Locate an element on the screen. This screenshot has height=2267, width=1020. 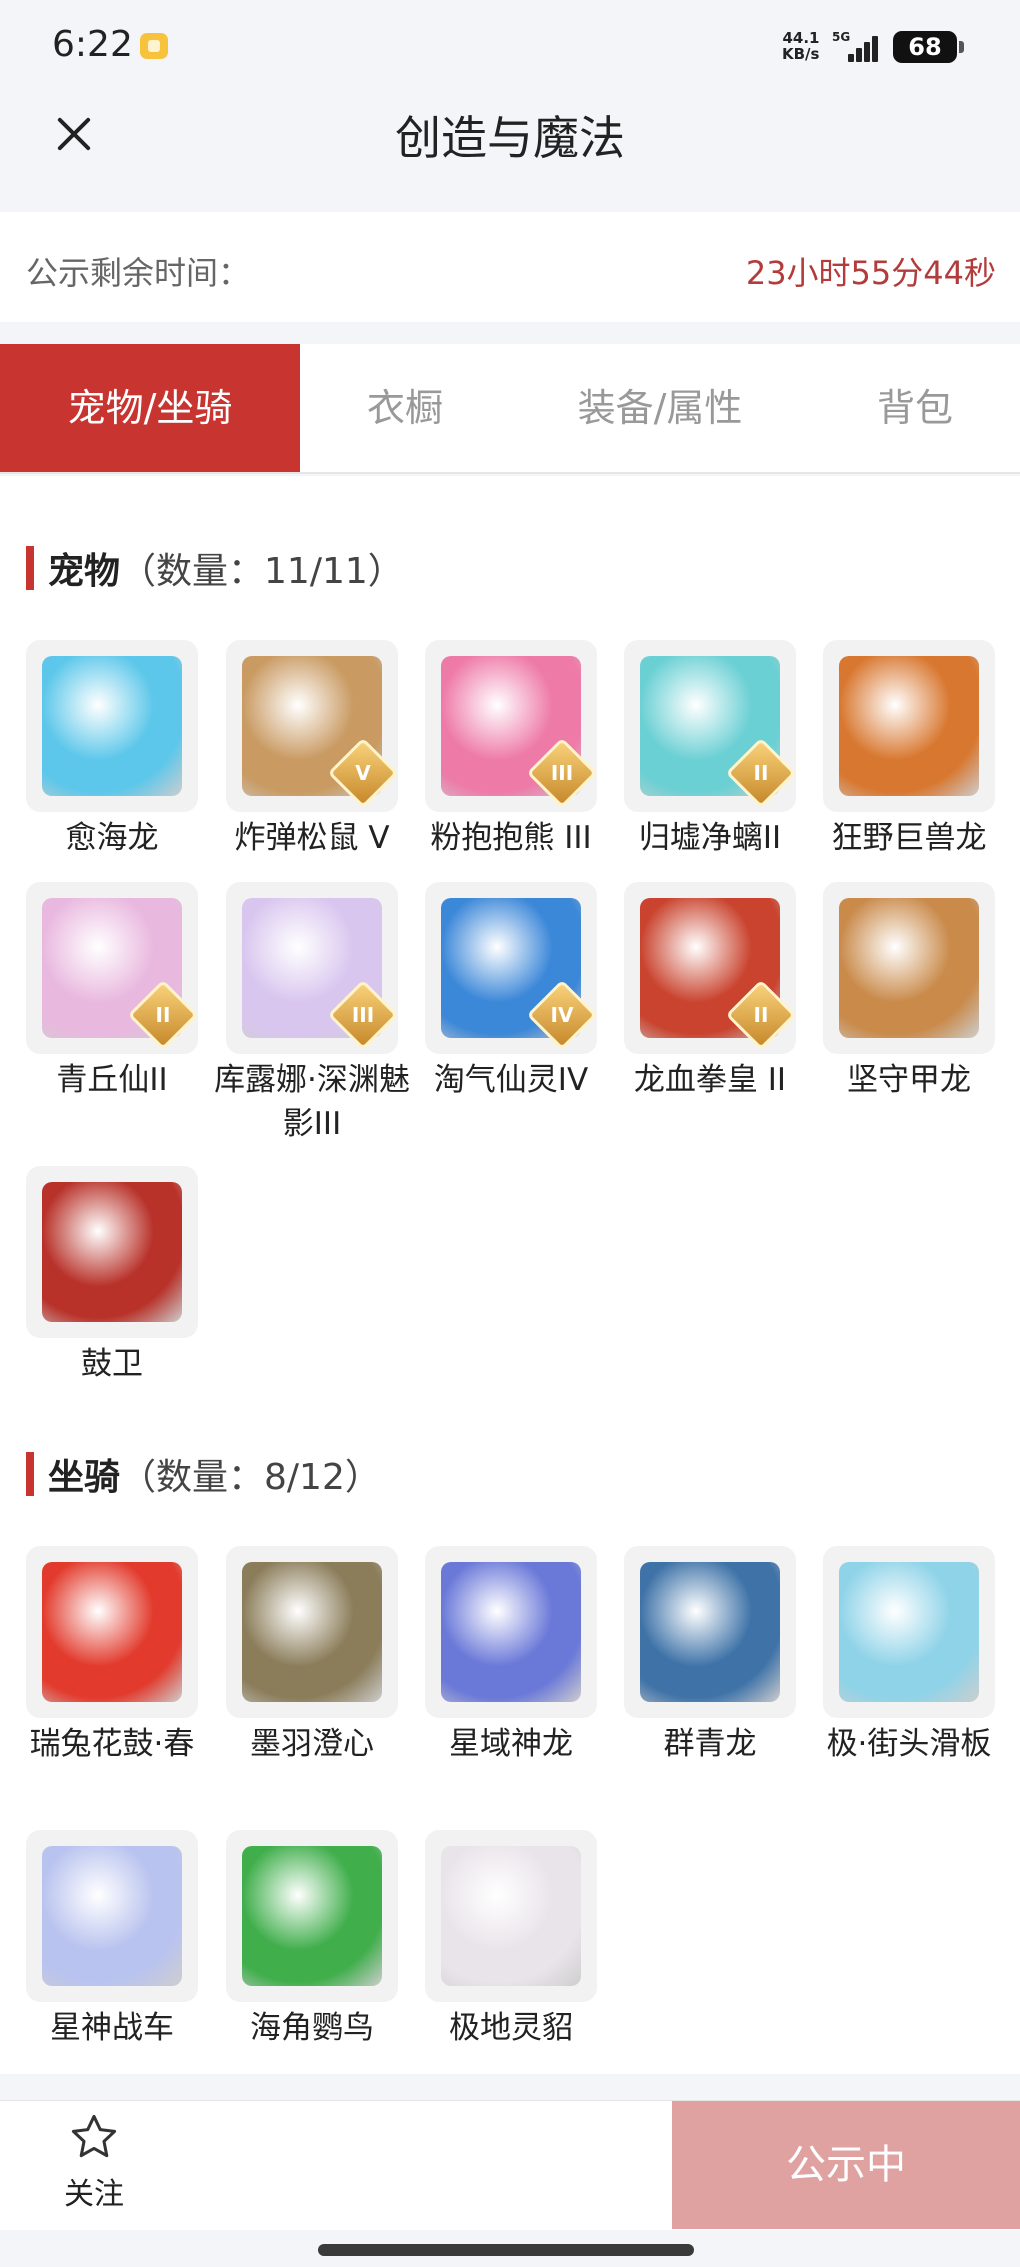
section-name: 坐骑 is located at coordinates (84, 1477).